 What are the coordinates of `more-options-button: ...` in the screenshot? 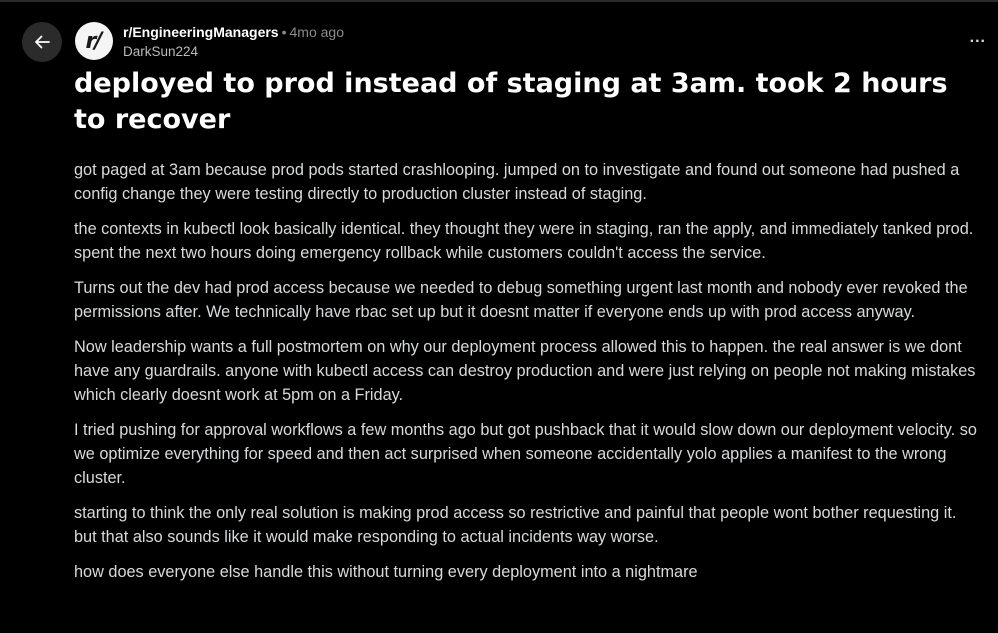 It's located at (978, 38).